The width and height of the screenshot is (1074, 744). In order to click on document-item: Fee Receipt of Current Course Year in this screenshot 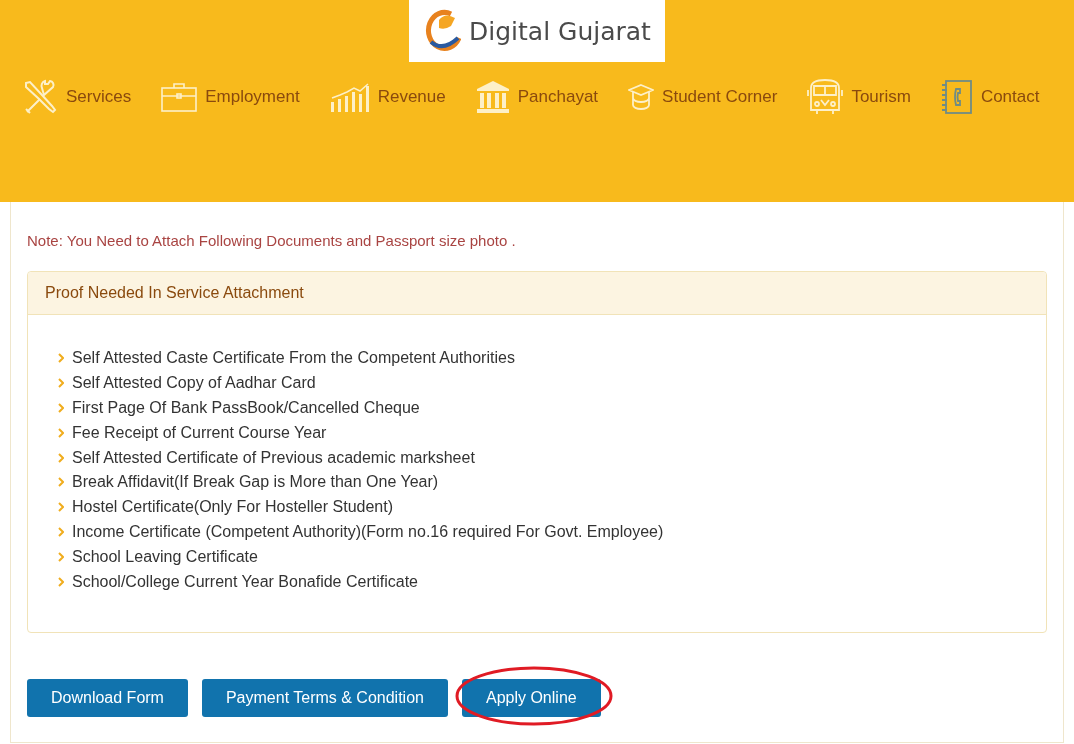, I will do `click(199, 432)`.